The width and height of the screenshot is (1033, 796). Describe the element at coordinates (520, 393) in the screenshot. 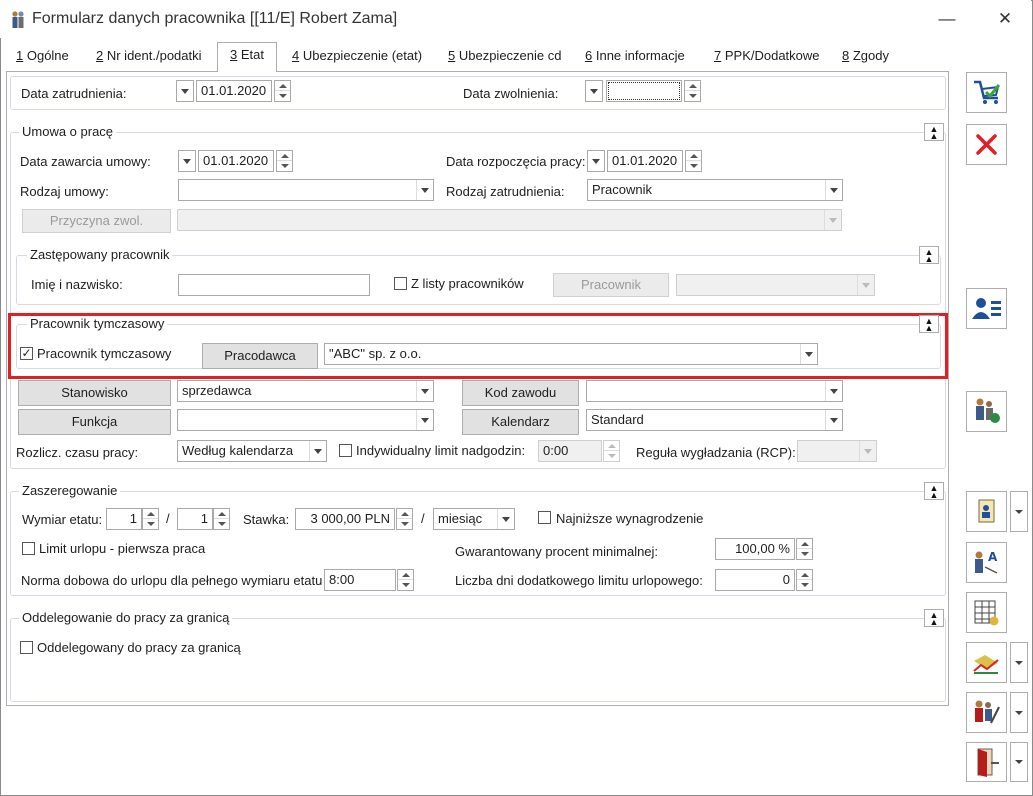

I see `occupation-code-button: Kod zawodu` at that location.